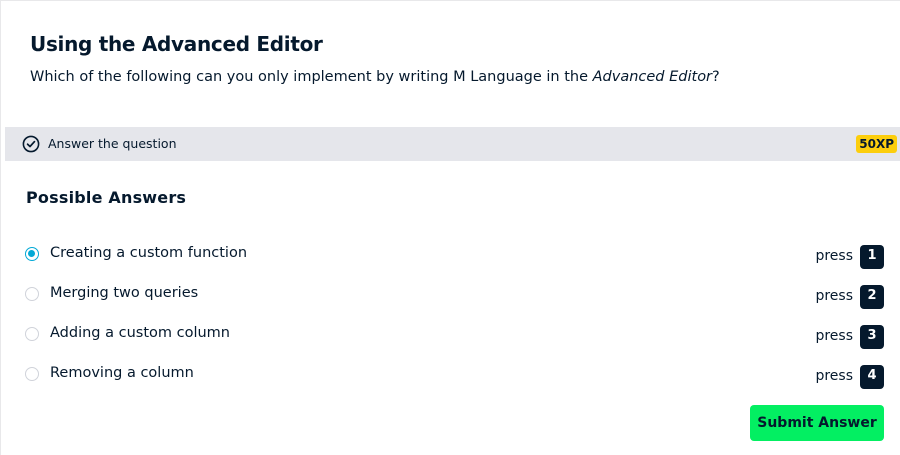 The width and height of the screenshot is (900, 455). What do you see at coordinates (652, 77) in the screenshot?
I see `question-text-emphasis: Advanced Editor` at bounding box center [652, 77].